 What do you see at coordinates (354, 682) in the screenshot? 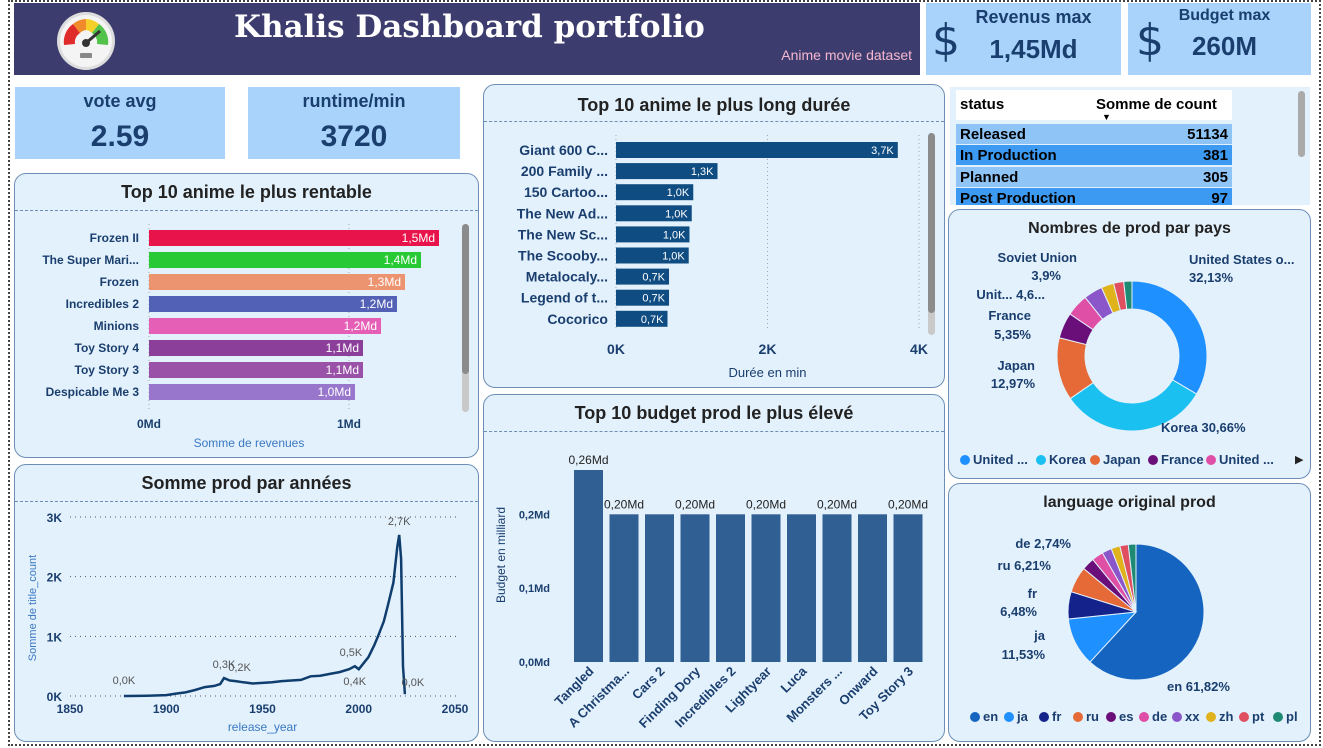
I see `data-label: 0,4K` at bounding box center [354, 682].